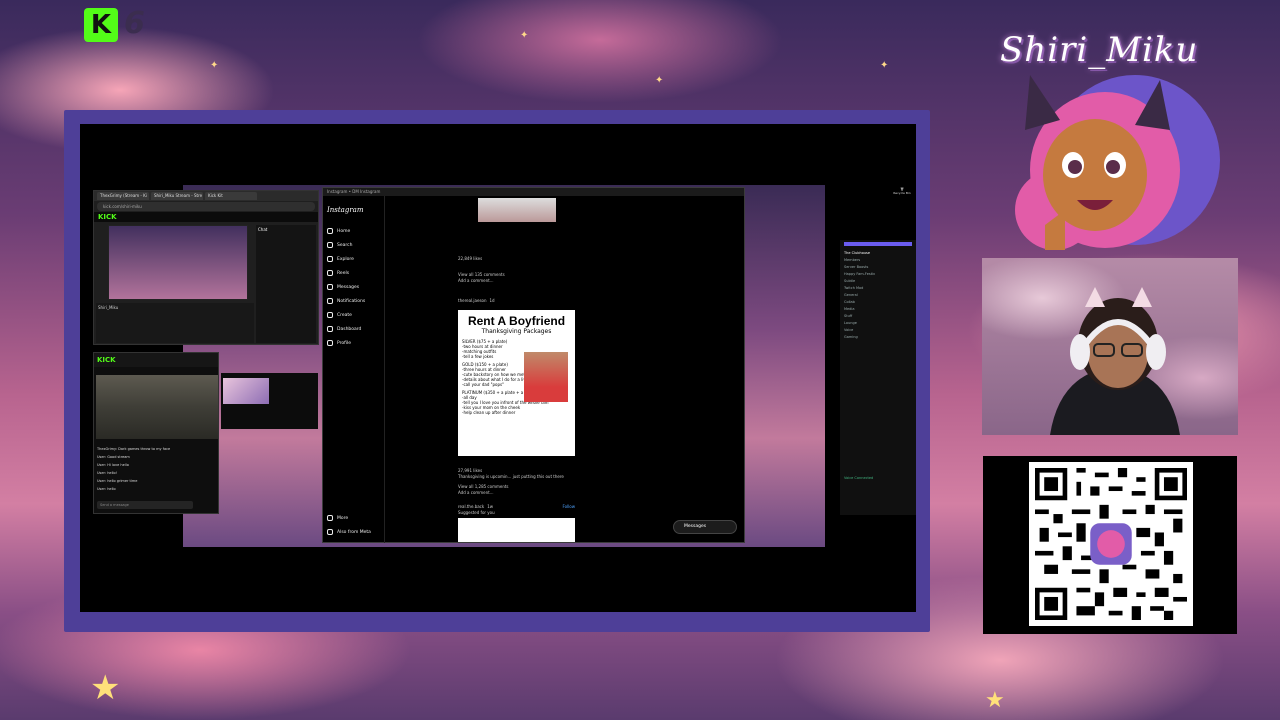 This screenshot has width=1280, height=720. What do you see at coordinates (107, 473) in the screenshot?
I see `chat-message: User: hello!` at bounding box center [107, 473].